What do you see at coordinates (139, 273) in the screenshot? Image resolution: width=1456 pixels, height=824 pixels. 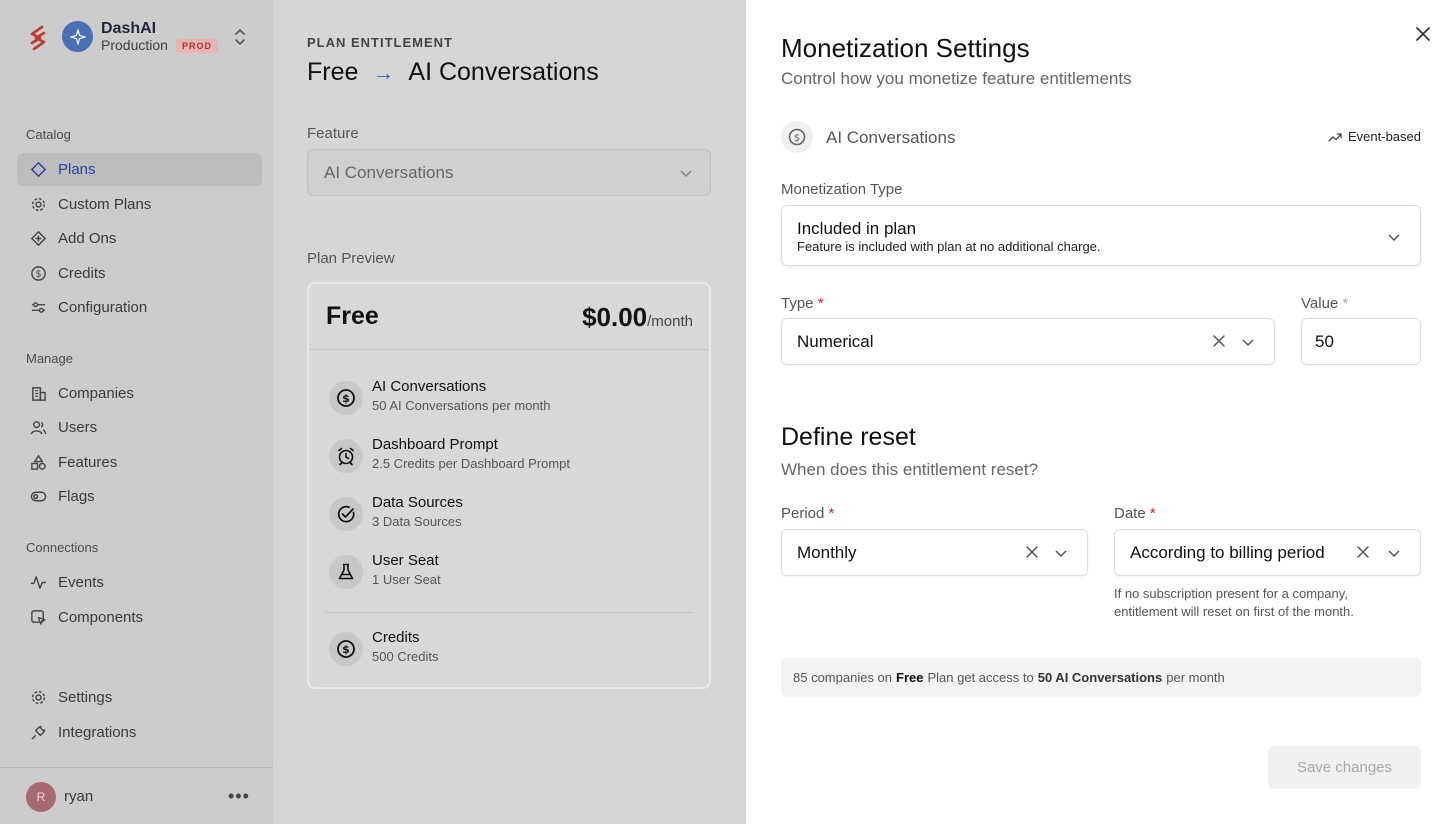 I see `sidebar-item-credits: $ Credits` at bounding box center [139, 273].